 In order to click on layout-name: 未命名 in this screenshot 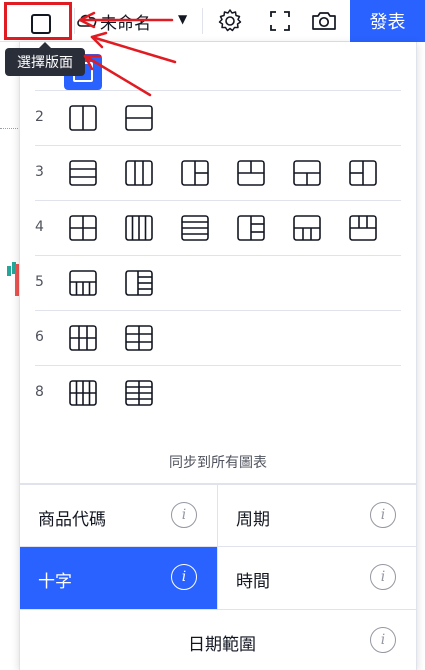, I will do `click(125, 21)`.